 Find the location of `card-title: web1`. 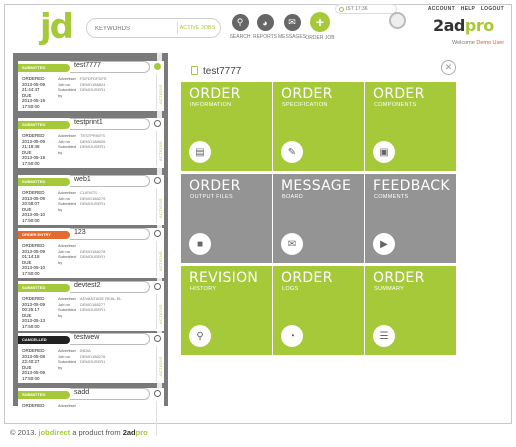

card-title: web1 is located at coordinates (82, 179).